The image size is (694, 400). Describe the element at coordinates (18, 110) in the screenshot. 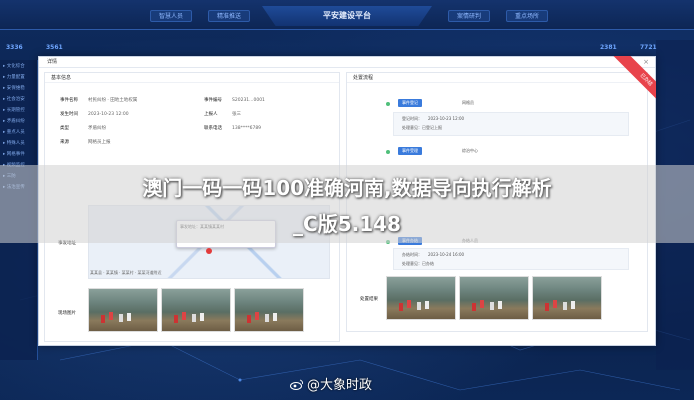

I see `sidebar-item: ▸ 长期管控` at that location.